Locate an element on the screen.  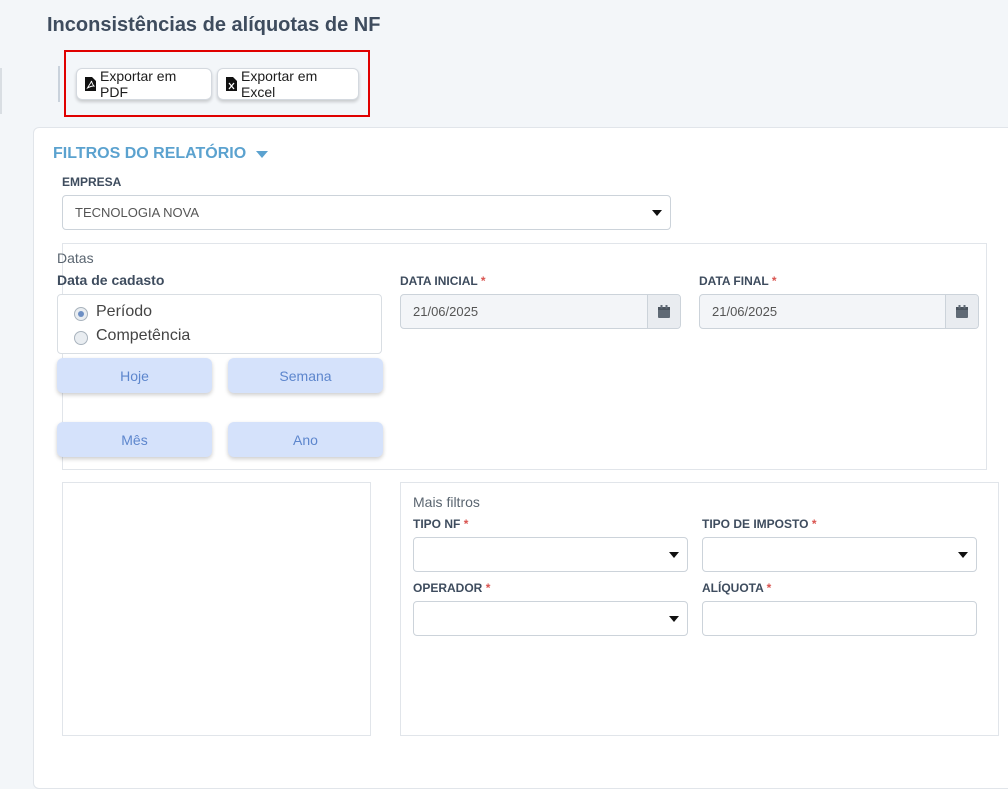
filters-title: FILTROS DO RELATÓRIO is located at coordinates (150, 153).